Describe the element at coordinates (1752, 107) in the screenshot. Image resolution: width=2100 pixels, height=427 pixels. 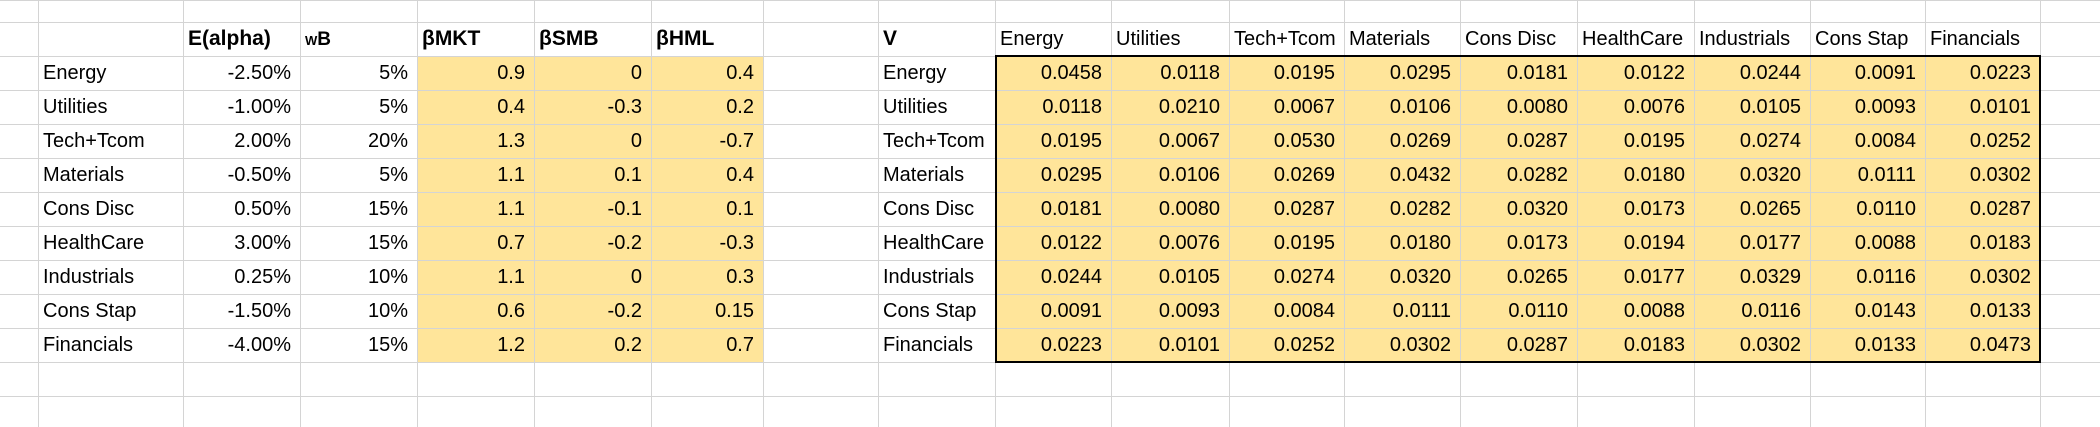
I see `cov-cell: 0.0105` at that location.